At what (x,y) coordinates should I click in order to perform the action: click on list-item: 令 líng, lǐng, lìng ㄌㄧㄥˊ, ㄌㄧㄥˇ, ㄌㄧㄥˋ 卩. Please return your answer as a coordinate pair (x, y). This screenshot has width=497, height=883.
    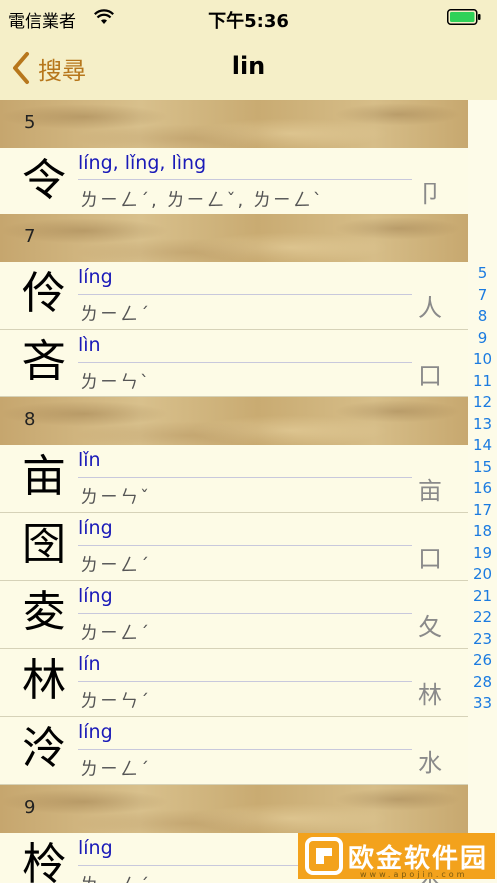
    Looking at the image, I should click on (234, 181).